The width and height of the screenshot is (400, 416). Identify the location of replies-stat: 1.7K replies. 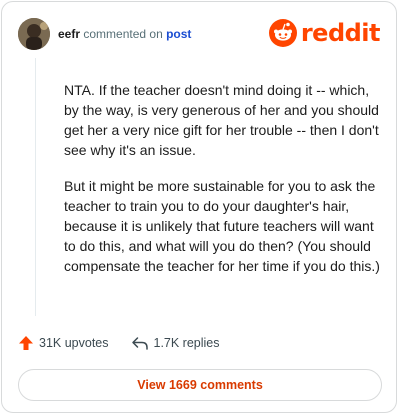
(175, 343).